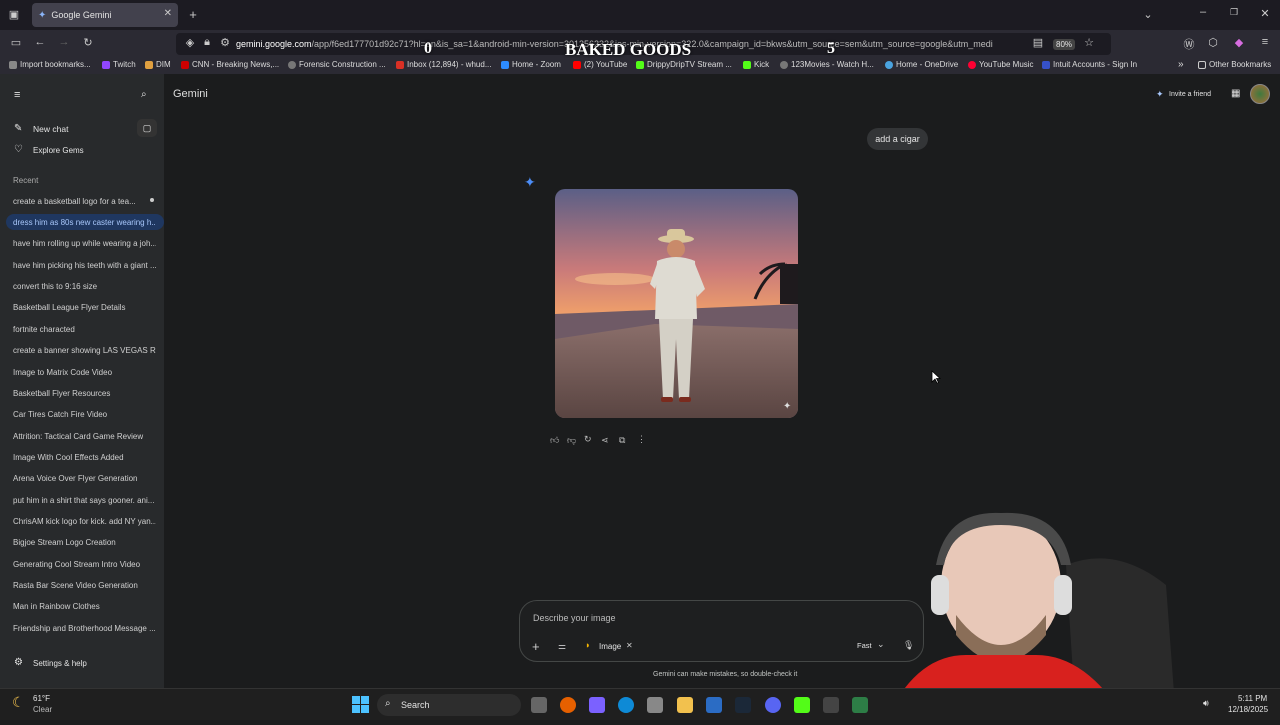 The image size is (1280, 725). I want to click on tools-icon: ⚌, so click(562, 646).